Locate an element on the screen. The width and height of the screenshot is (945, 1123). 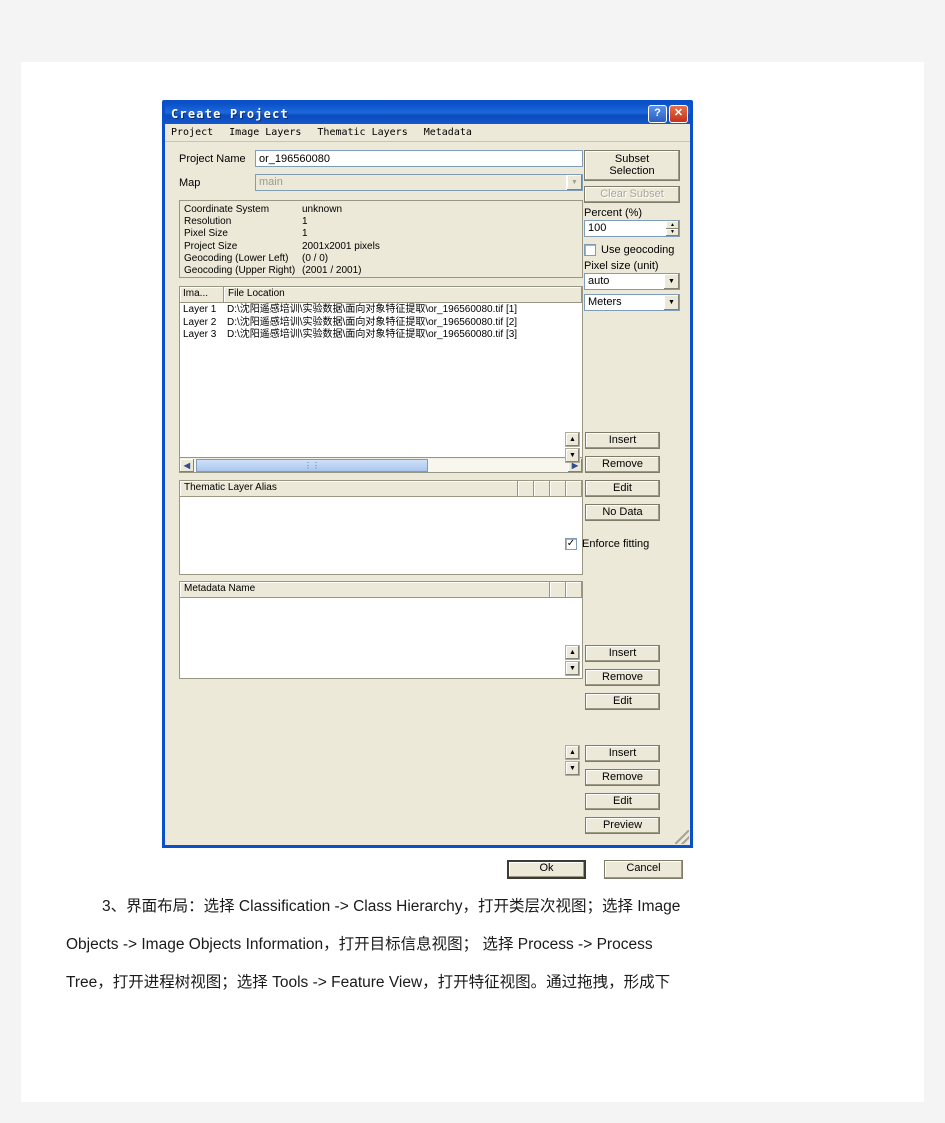
percent-value: 100 is located at coordinates (625, 228).